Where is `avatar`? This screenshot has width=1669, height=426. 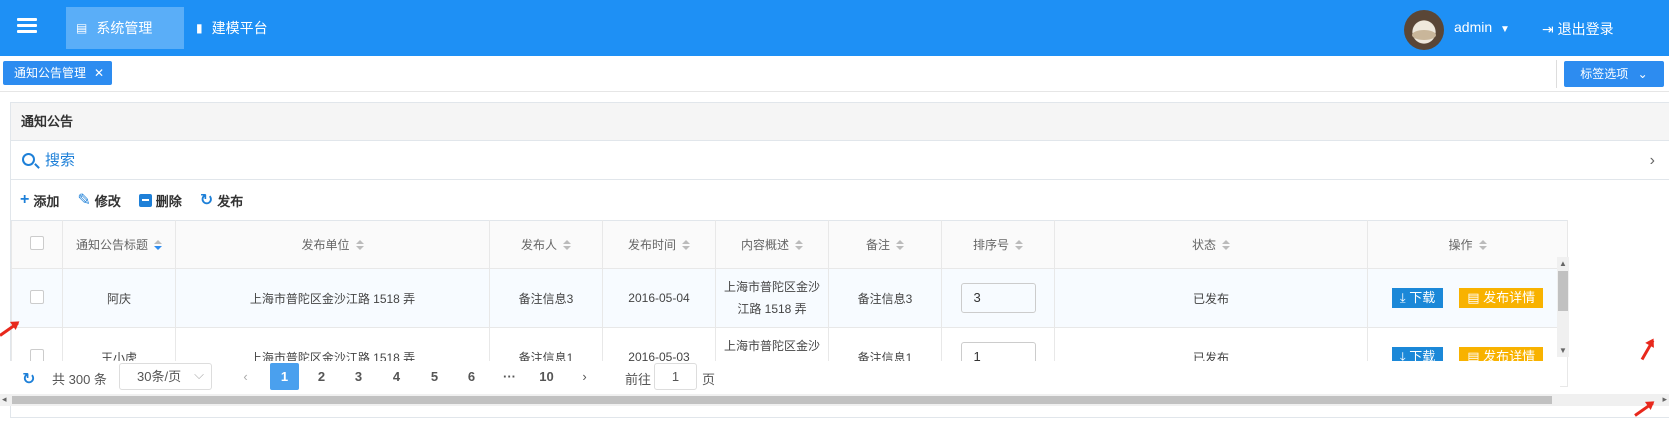 avatar is located at coordinates (1424, 30).